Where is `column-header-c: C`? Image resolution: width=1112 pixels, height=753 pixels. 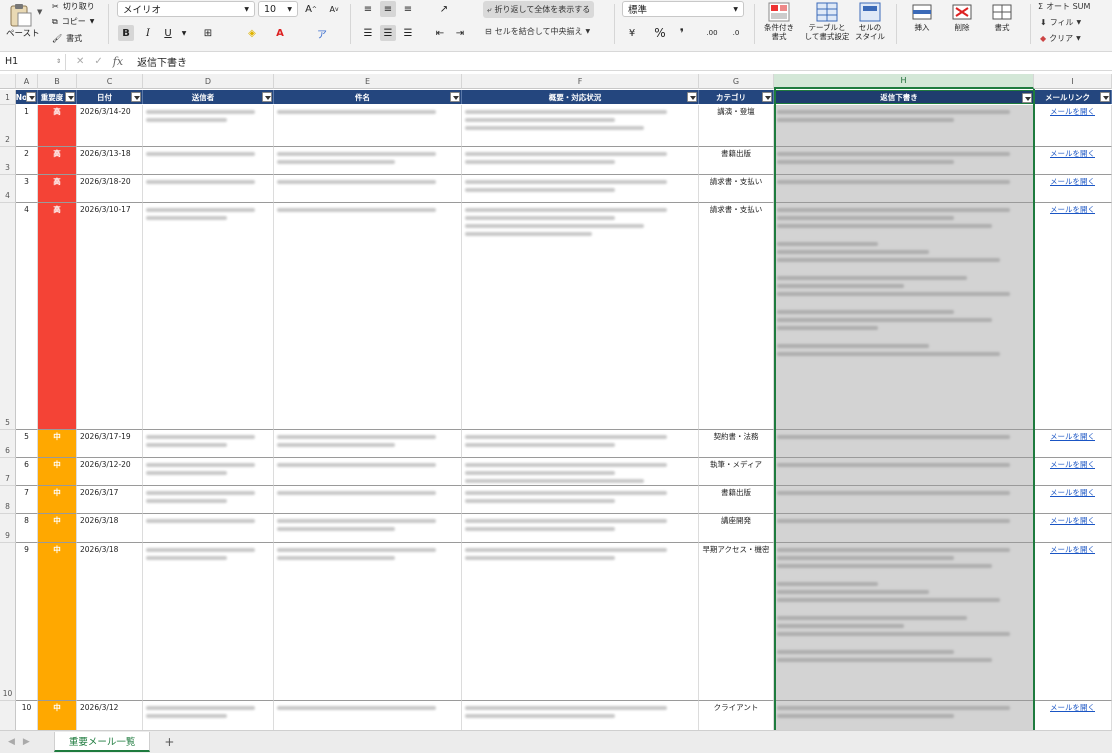
column-header-c: C is located at coordinates (110, 81).